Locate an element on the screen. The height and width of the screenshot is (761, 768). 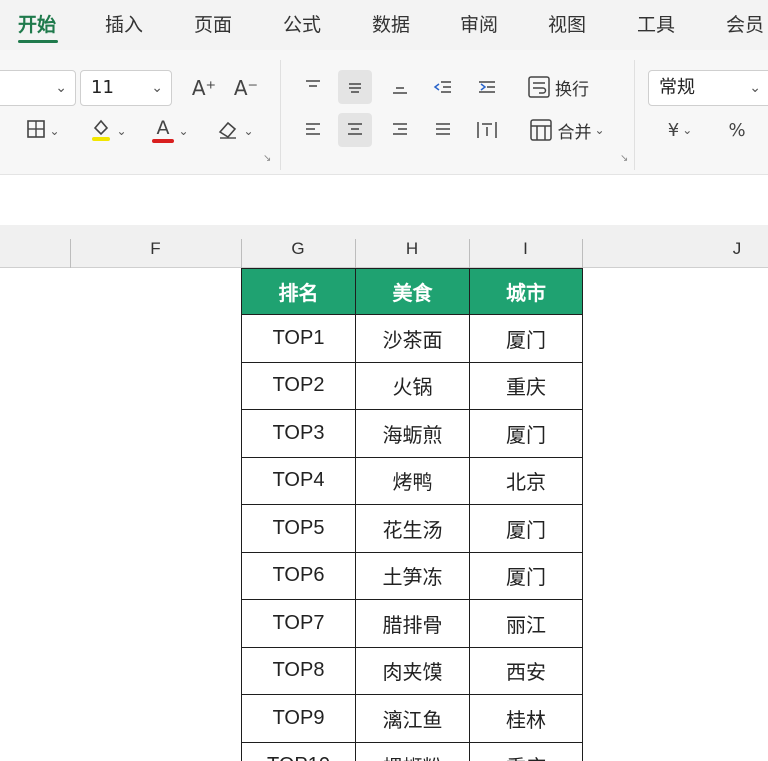
food-cell: 腊排骨 is located at coordinates (412, 623).